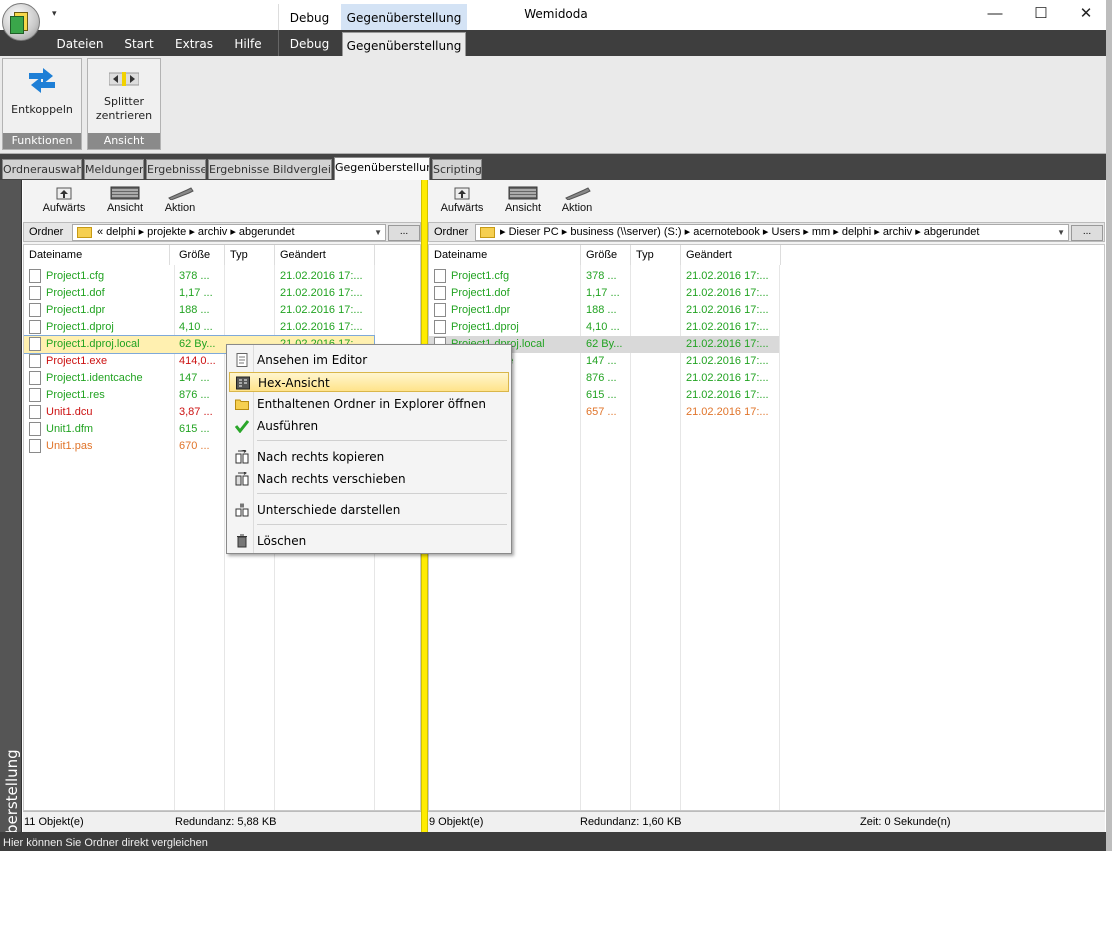 This screenshot has height=949, width=1112. What do you see at coordinates (369, 541) in the screenshot?
I see `menu-item-loeschen: Löschen` at bounding box center [369, 541].